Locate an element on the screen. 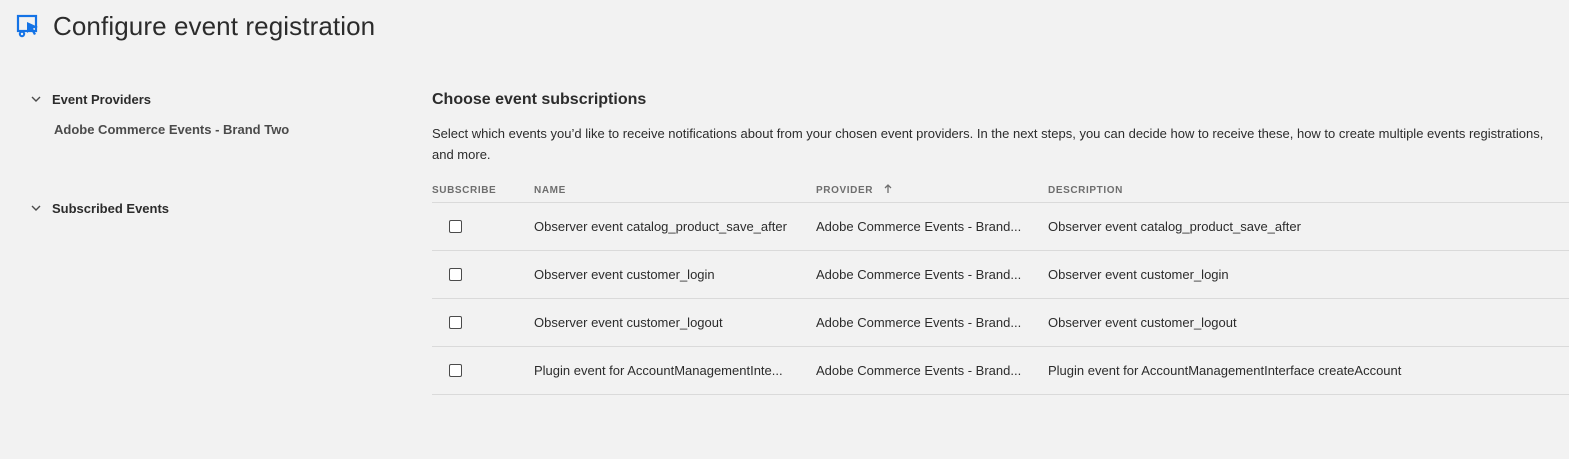 The height and width of the screenshot is (459, 1569). table-header-row: SUBSCRIBE NAME PROVIDER DESCRIPTION is located at coordinates (1000, 190).